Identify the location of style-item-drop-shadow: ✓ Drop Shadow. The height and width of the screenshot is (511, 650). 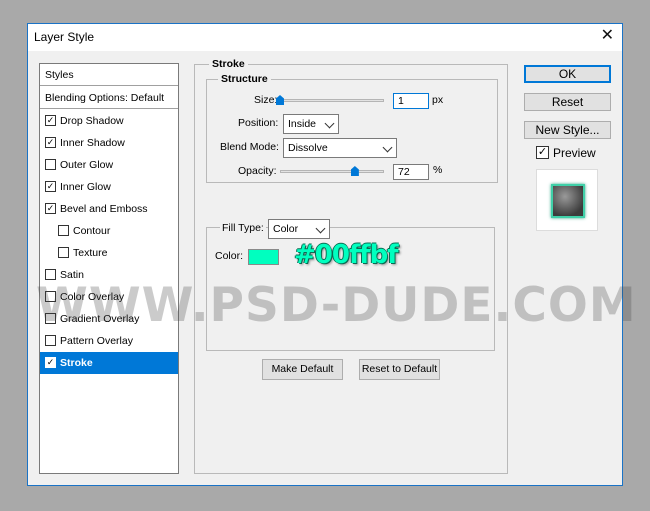
(109, 121).